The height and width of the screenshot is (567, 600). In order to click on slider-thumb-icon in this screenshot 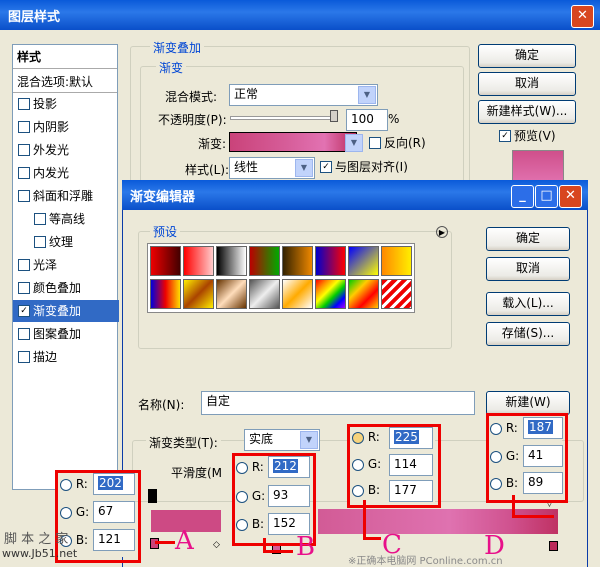, I will do `click(334, 116)`.